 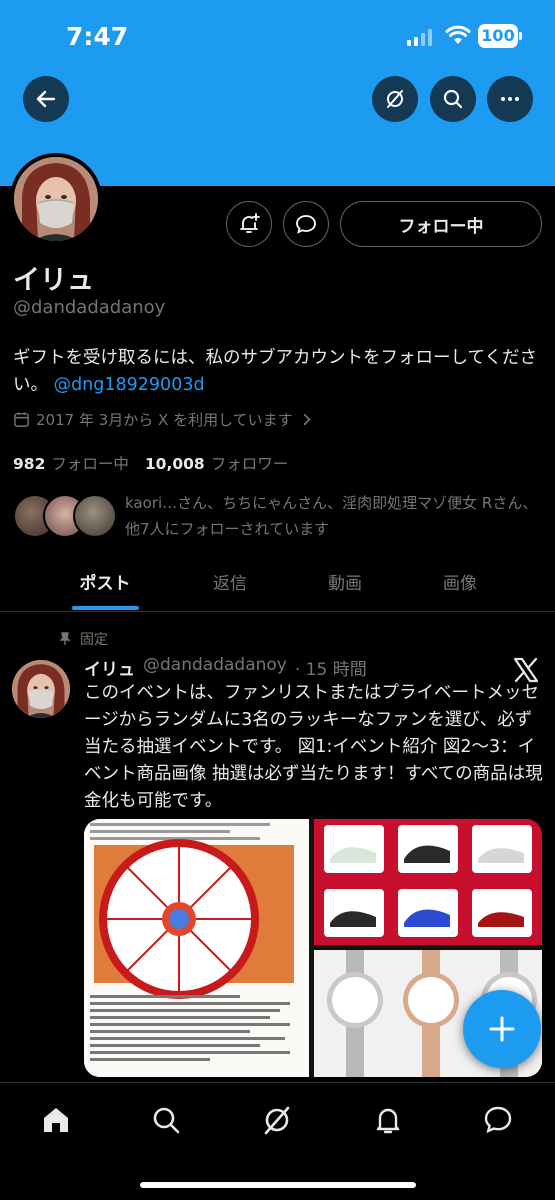 I want to click on home-icon, so click(x=56, y=1120).